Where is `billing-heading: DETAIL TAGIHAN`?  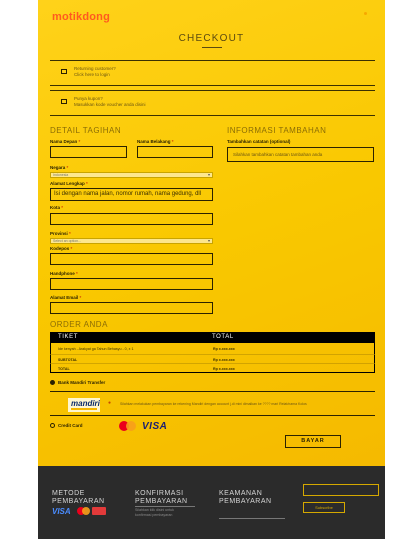 billing-heading: DETAIL TAGIHAN is located at coordinates (86, 130).